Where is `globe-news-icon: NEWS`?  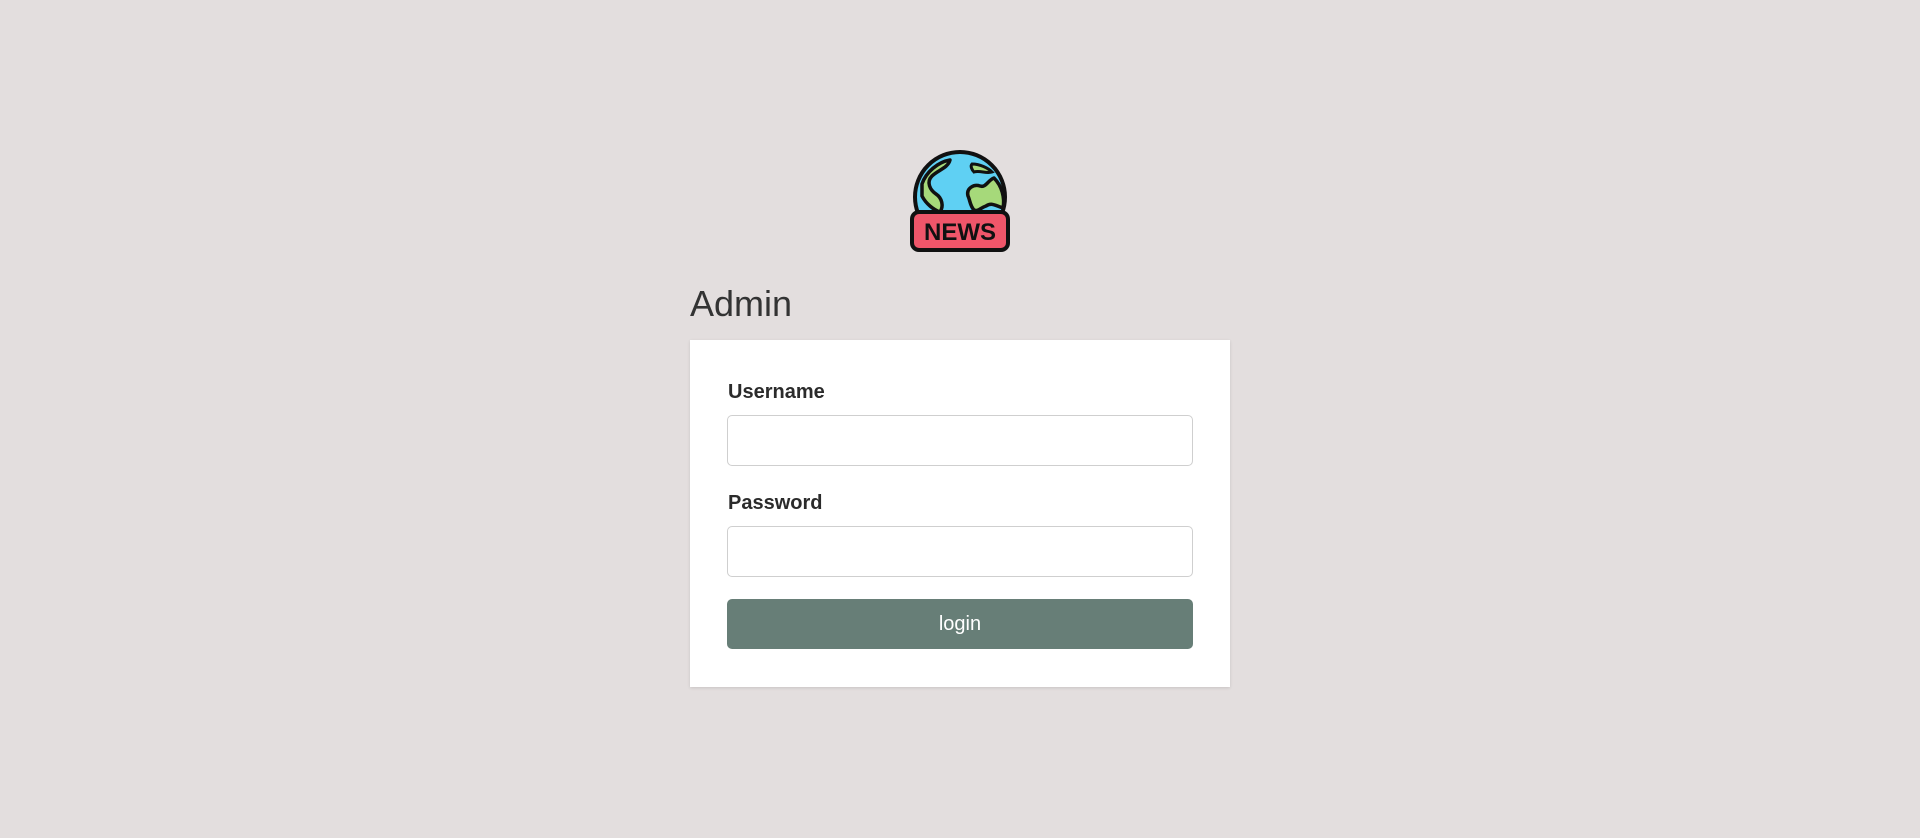 globe-news-icon: NEWS is located at coordinates (960, 201).